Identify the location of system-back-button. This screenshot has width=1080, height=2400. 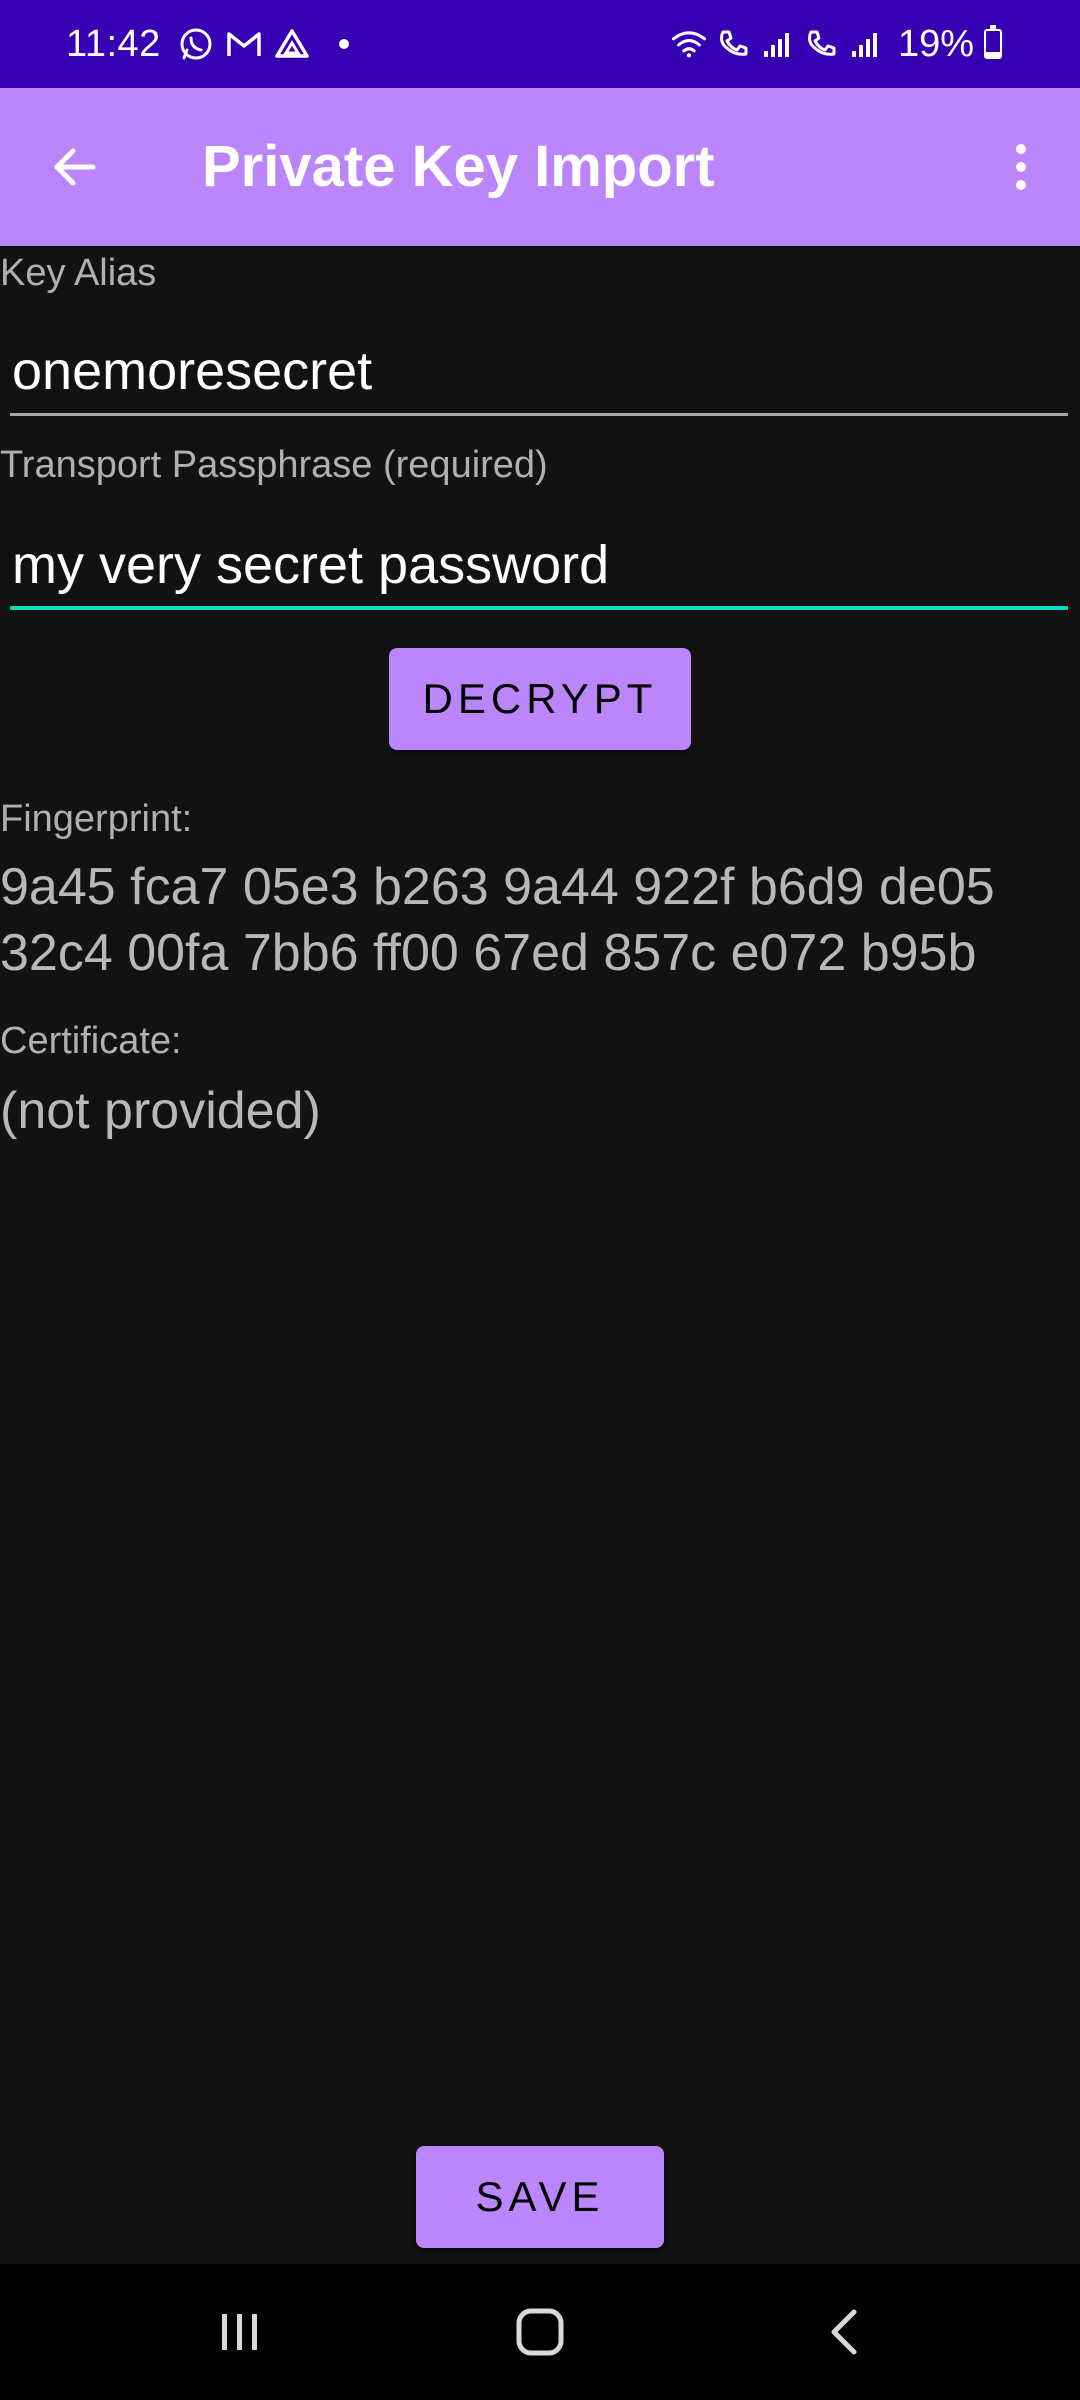
(844, 2332).